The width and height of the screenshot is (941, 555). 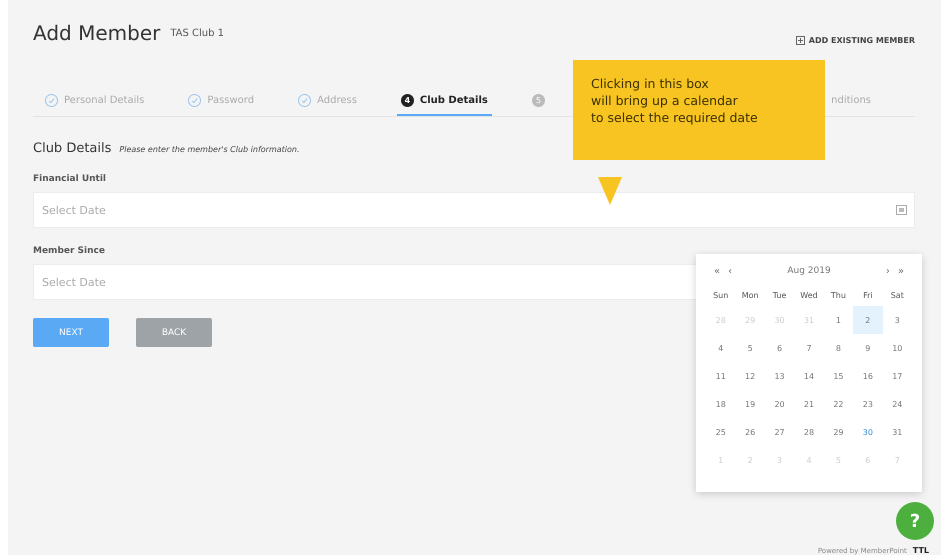 What do you see at coordinates (897, 296) in the screenshot?
I see `weekday-label: Sat` at bounding box center [897, 296].